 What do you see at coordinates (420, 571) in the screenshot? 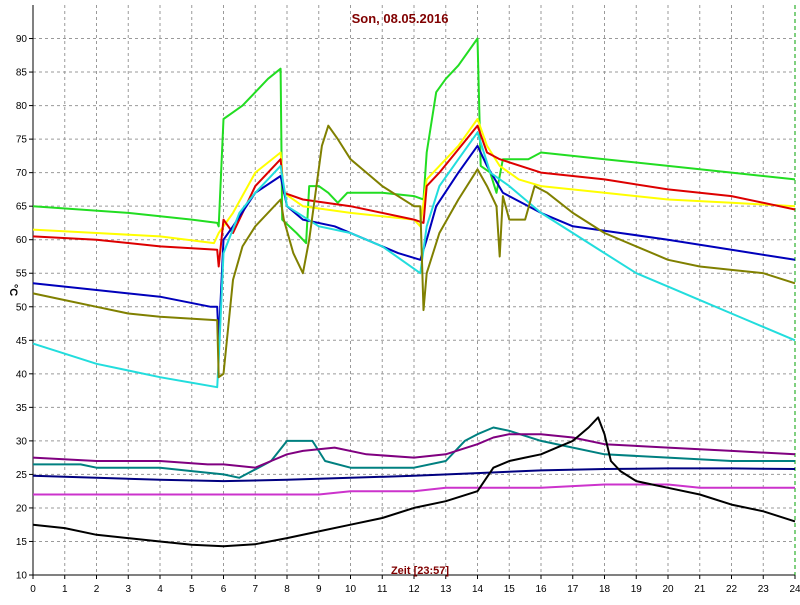
I see `x-axis-label: Zeit [23:57]` at bounding box center [420, 571].